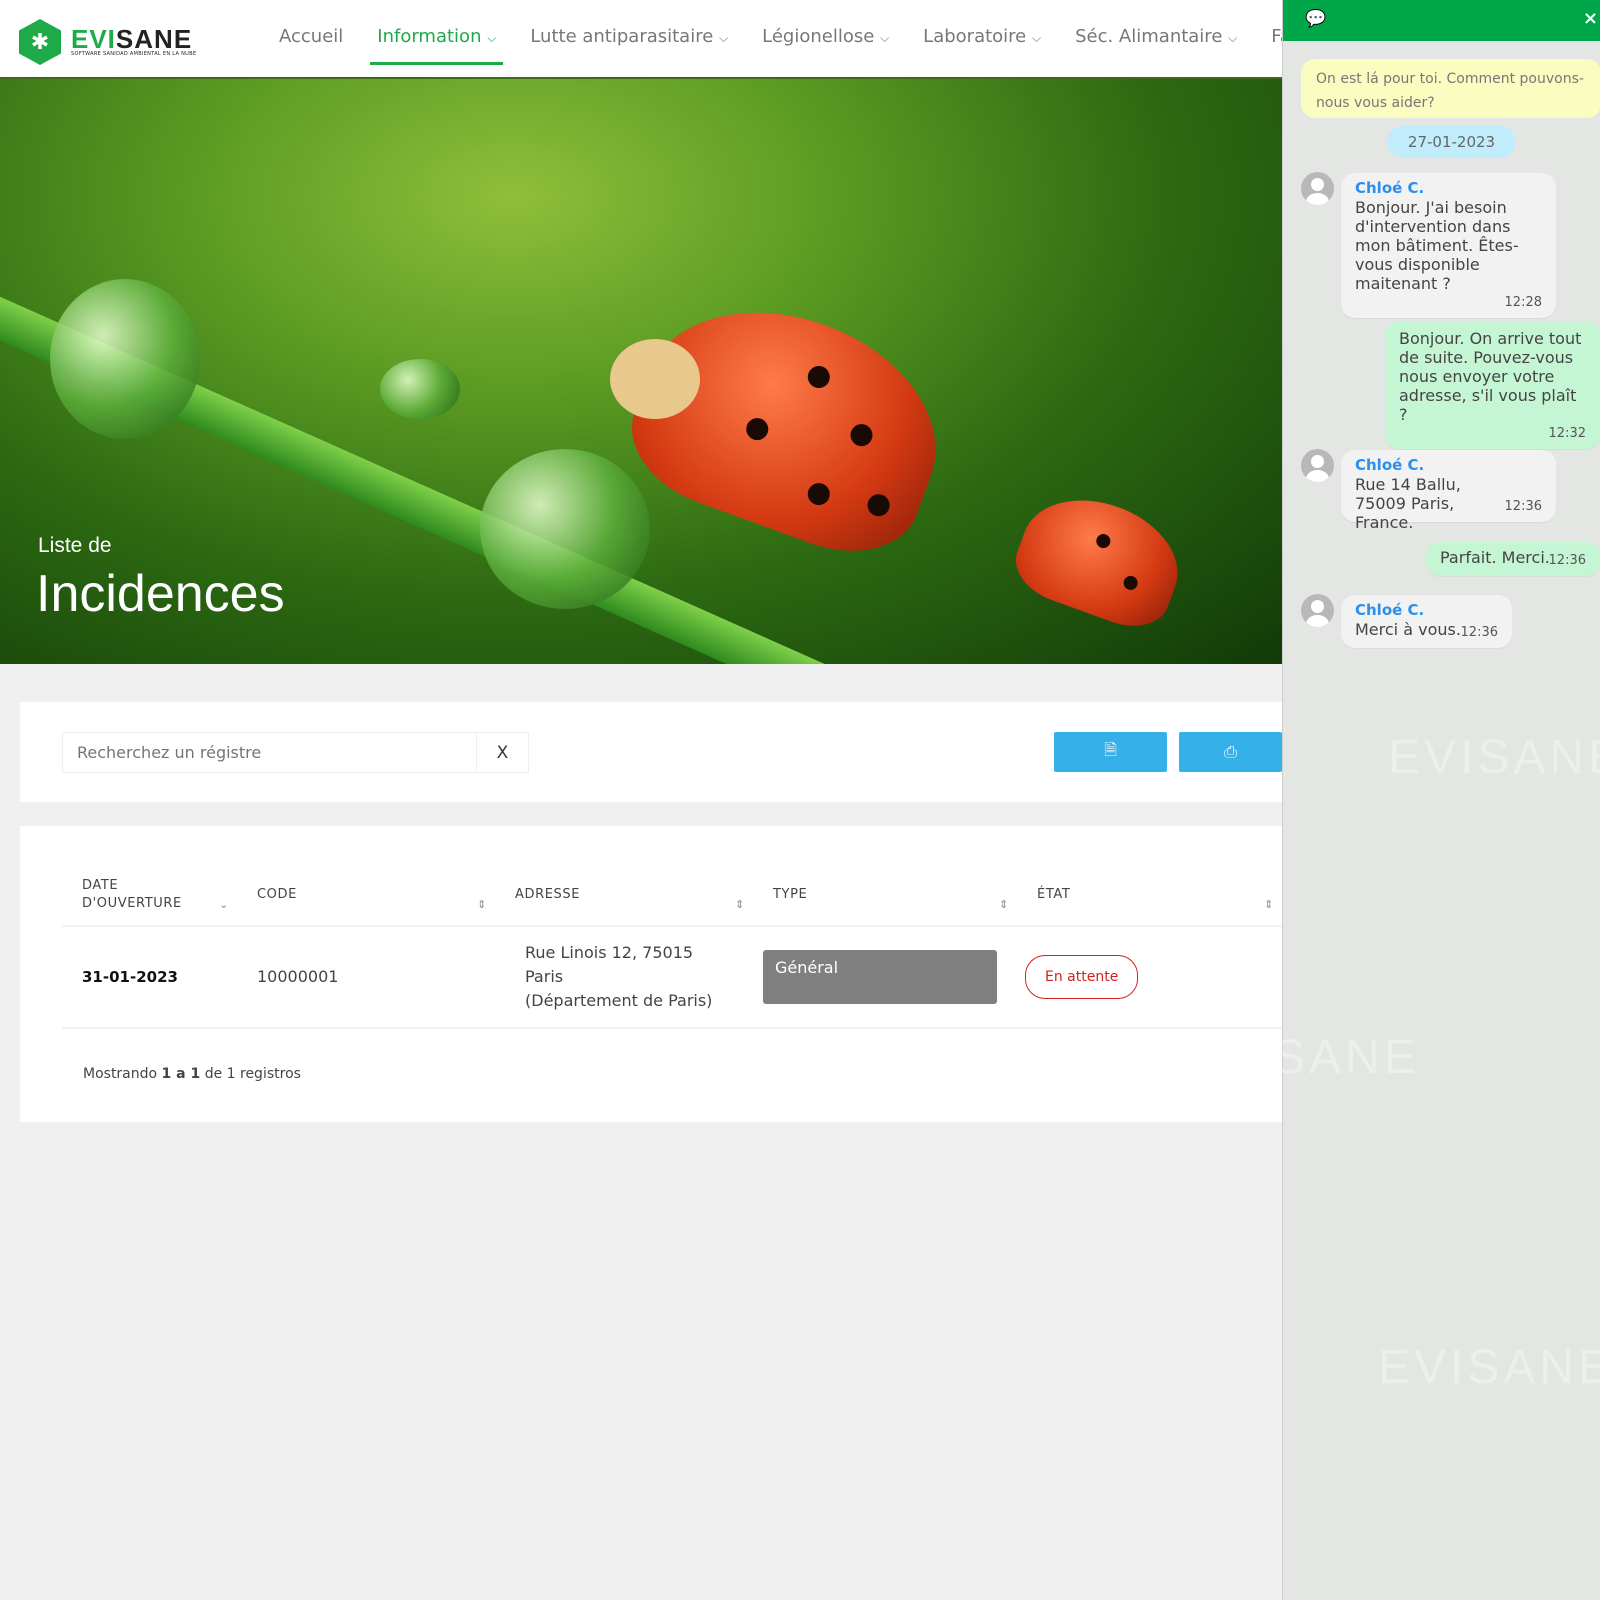  Describe the element at coordinates (224, 904) in the screenshot. I see `sort-desc-icon: ⌄` at that location.